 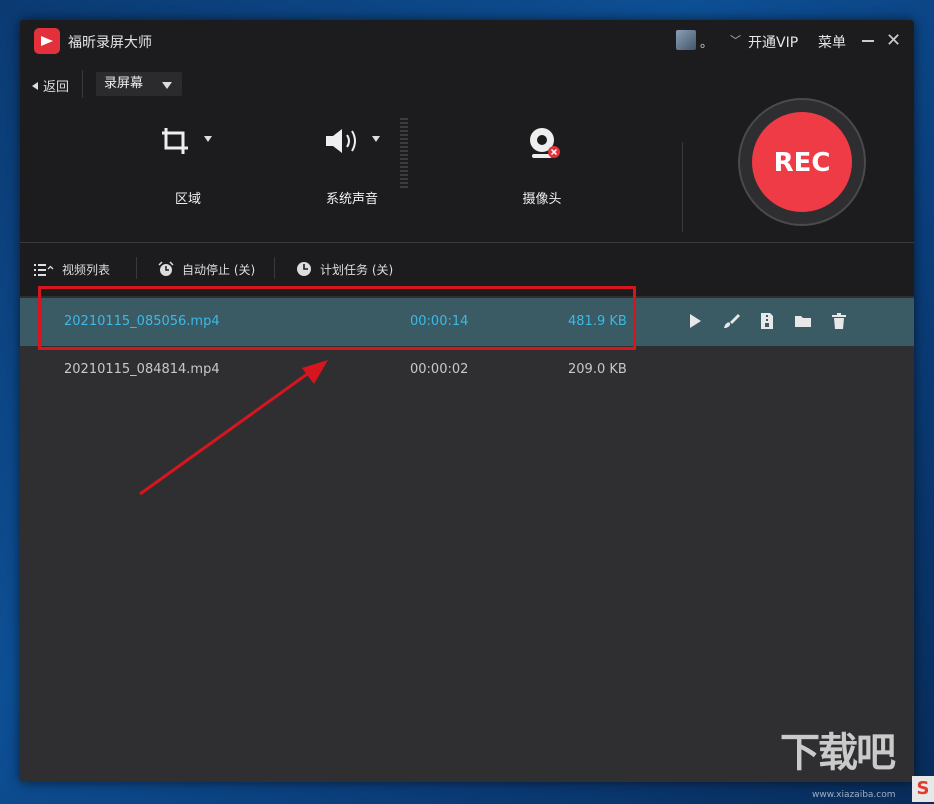 What do you see at coordinates (542, 199) in the screenshot?
I see `camera-label: 摄像头` at bounding box center [542, 199].